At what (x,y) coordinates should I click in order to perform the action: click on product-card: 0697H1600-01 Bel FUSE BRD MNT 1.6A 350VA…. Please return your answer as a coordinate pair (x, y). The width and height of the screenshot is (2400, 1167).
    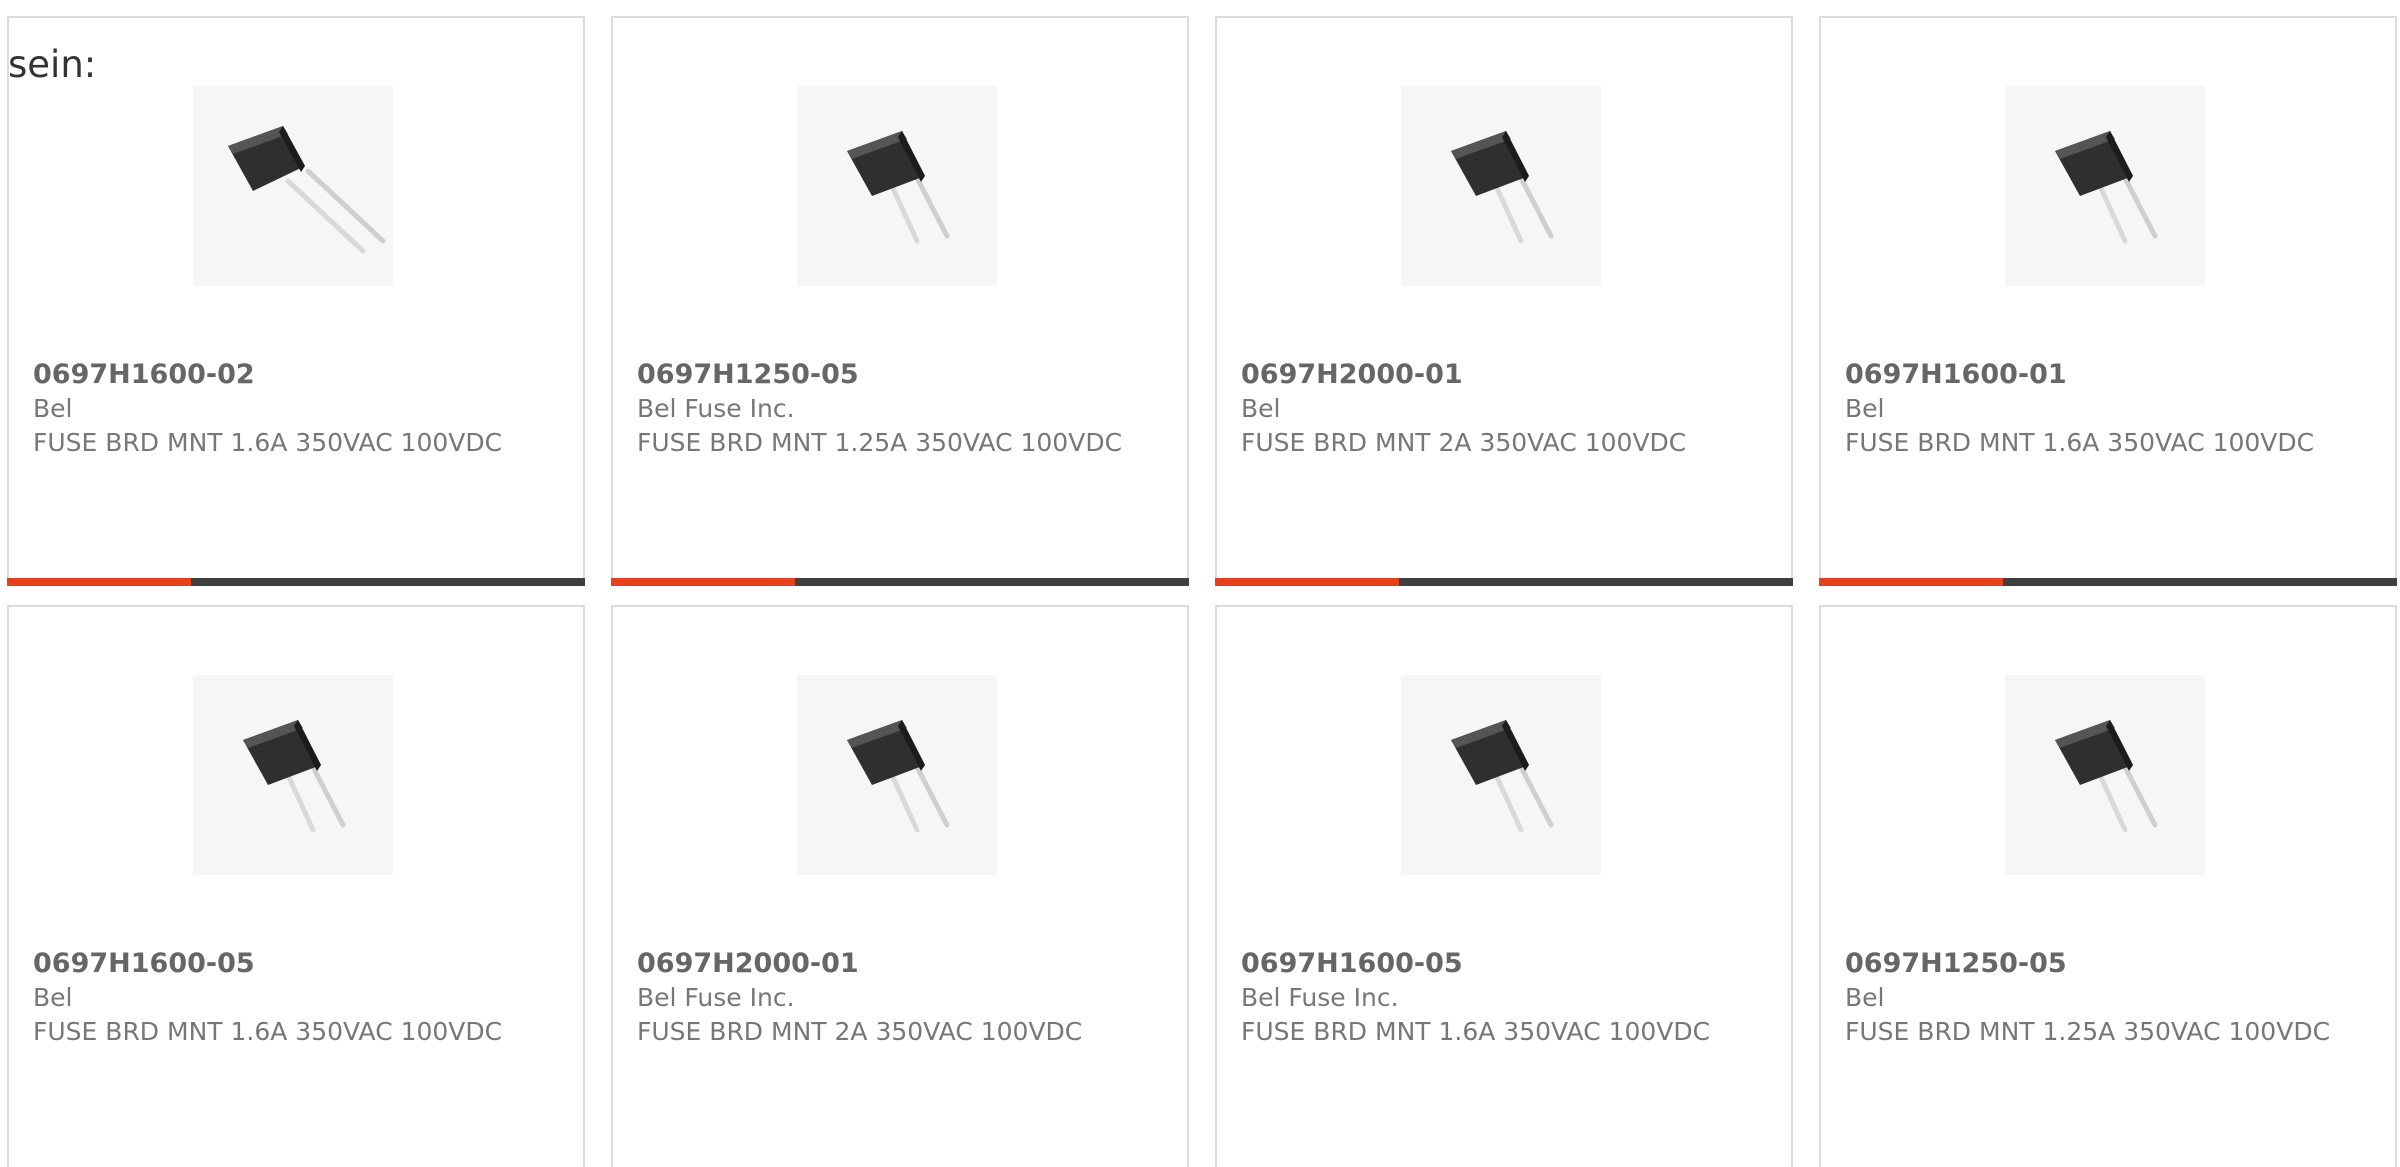
    Looking at the image, I should click on (2108, 301).